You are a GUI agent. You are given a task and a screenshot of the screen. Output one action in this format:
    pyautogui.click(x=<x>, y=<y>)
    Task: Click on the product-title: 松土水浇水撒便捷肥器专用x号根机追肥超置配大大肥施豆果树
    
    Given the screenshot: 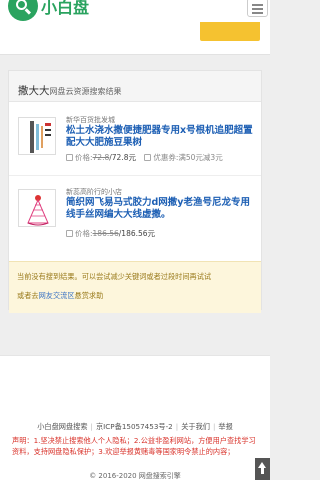 What is the action you would take?
    pyautogui.click(x=160, y=137)
    